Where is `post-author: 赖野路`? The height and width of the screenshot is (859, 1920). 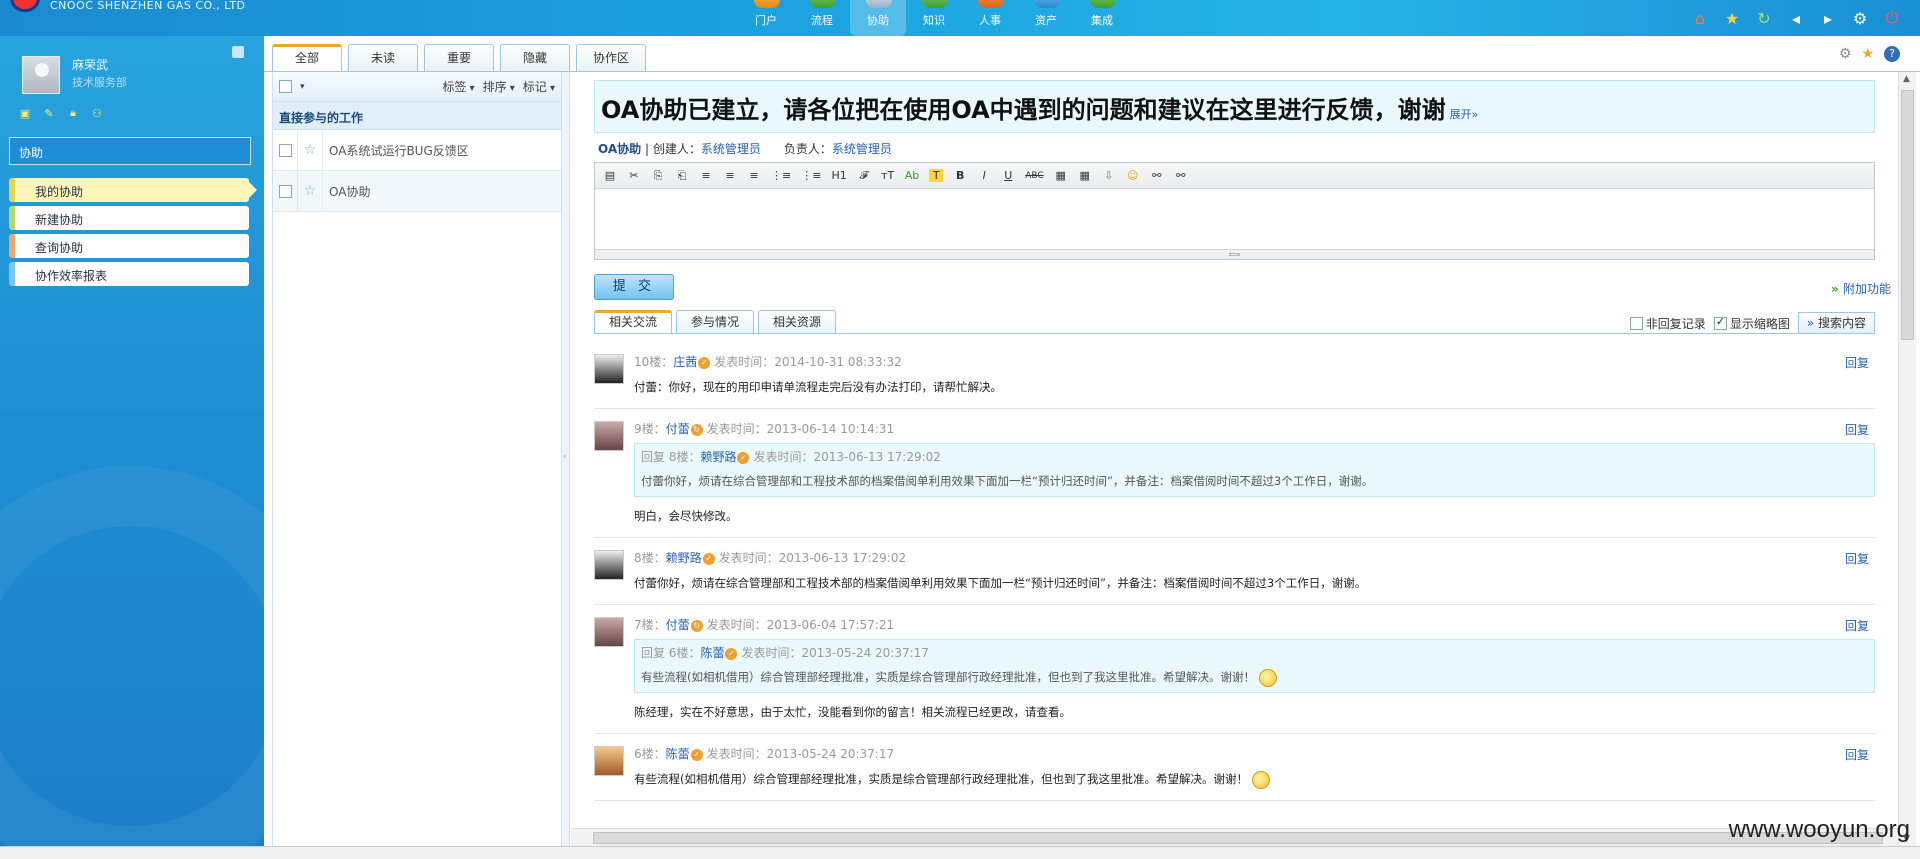 post-author: 赖野路 is located at coordinates (684, 558).